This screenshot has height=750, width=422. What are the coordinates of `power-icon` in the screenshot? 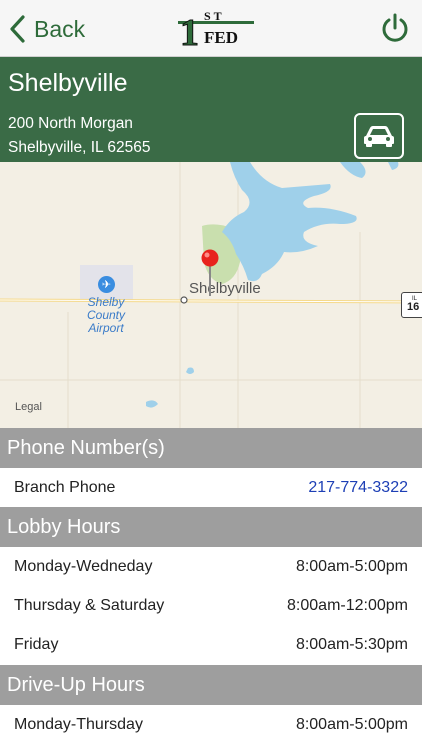 It's located at (395, 27).